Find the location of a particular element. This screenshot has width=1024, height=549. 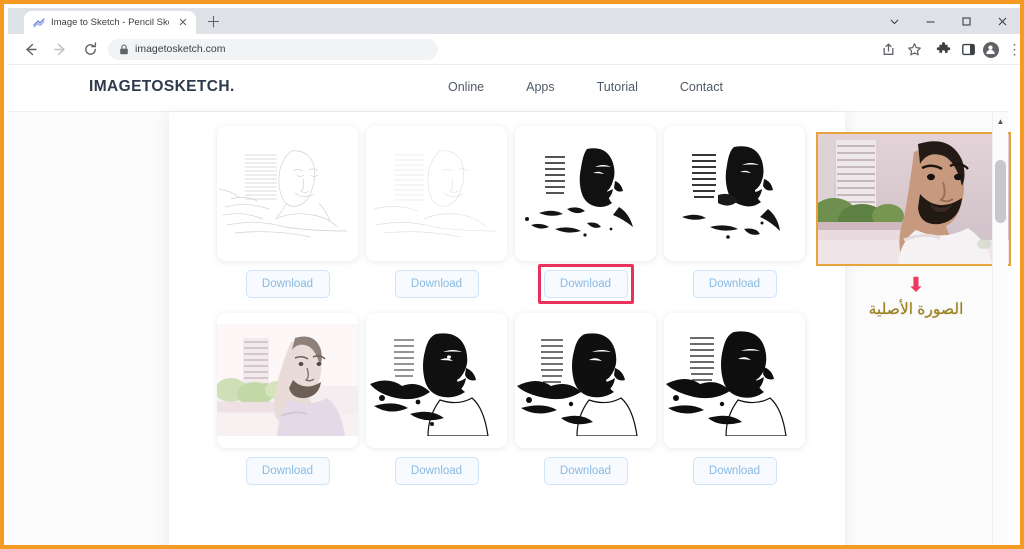

lock-icon is located at coordinates (124, 49).